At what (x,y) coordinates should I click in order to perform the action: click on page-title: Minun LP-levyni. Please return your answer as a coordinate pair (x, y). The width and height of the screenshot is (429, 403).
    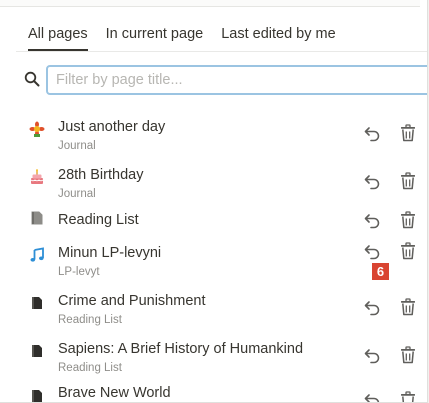
    Looking at the image, I should click on (110, 253).